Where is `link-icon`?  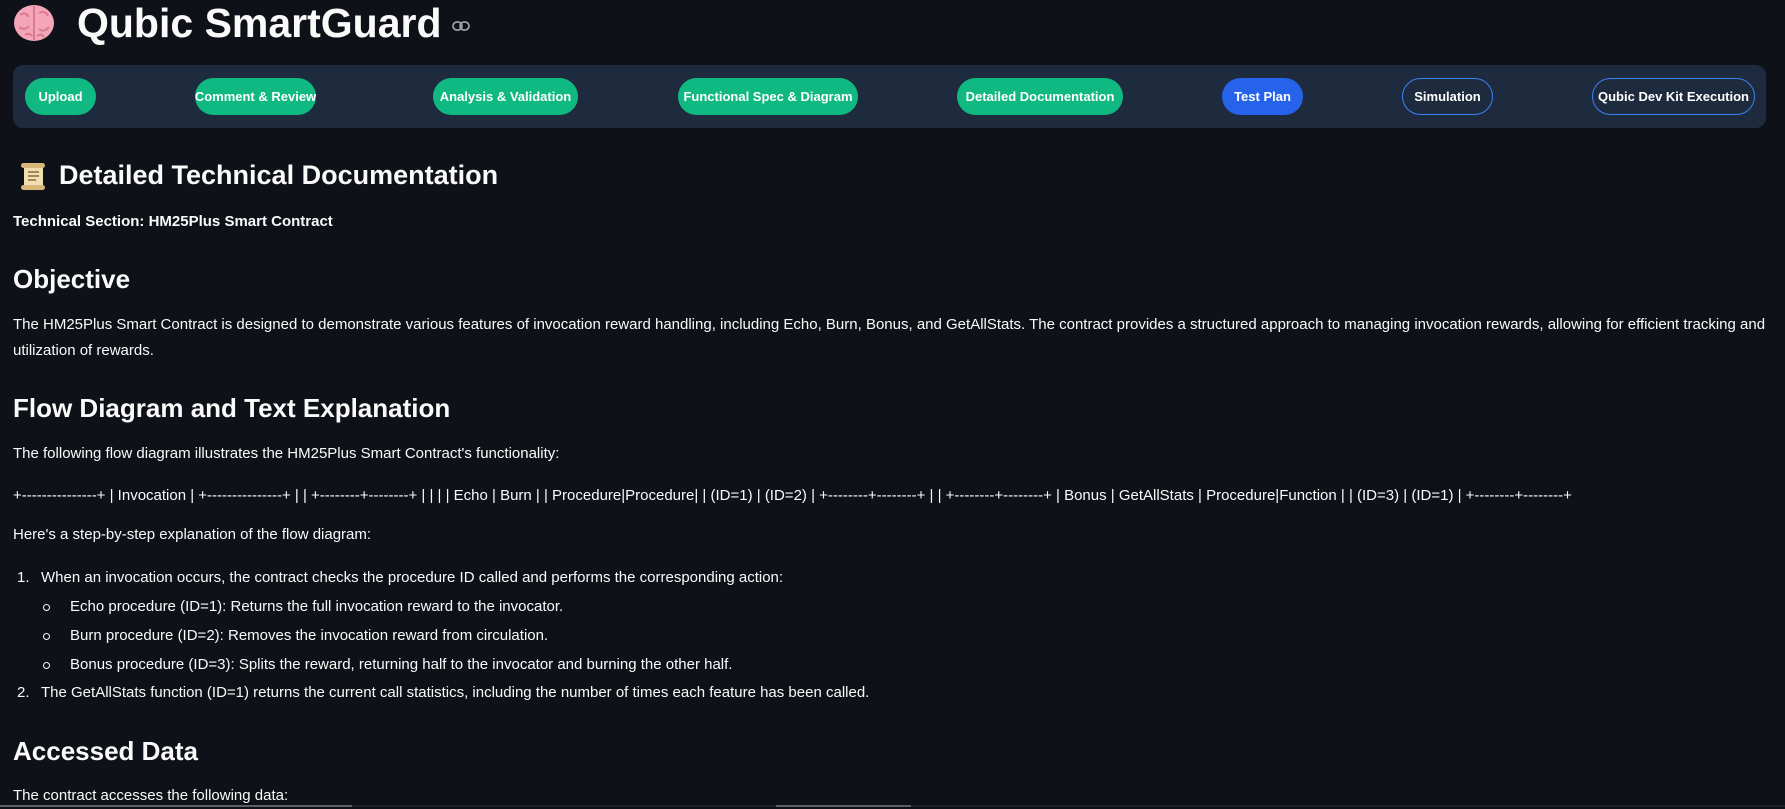
link-icon is located at coordinates (460, 26).